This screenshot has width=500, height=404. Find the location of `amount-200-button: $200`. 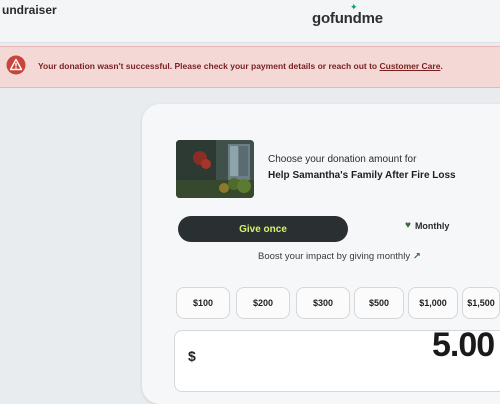

amount-200-button: $200 is located at coordinates (263, 303).